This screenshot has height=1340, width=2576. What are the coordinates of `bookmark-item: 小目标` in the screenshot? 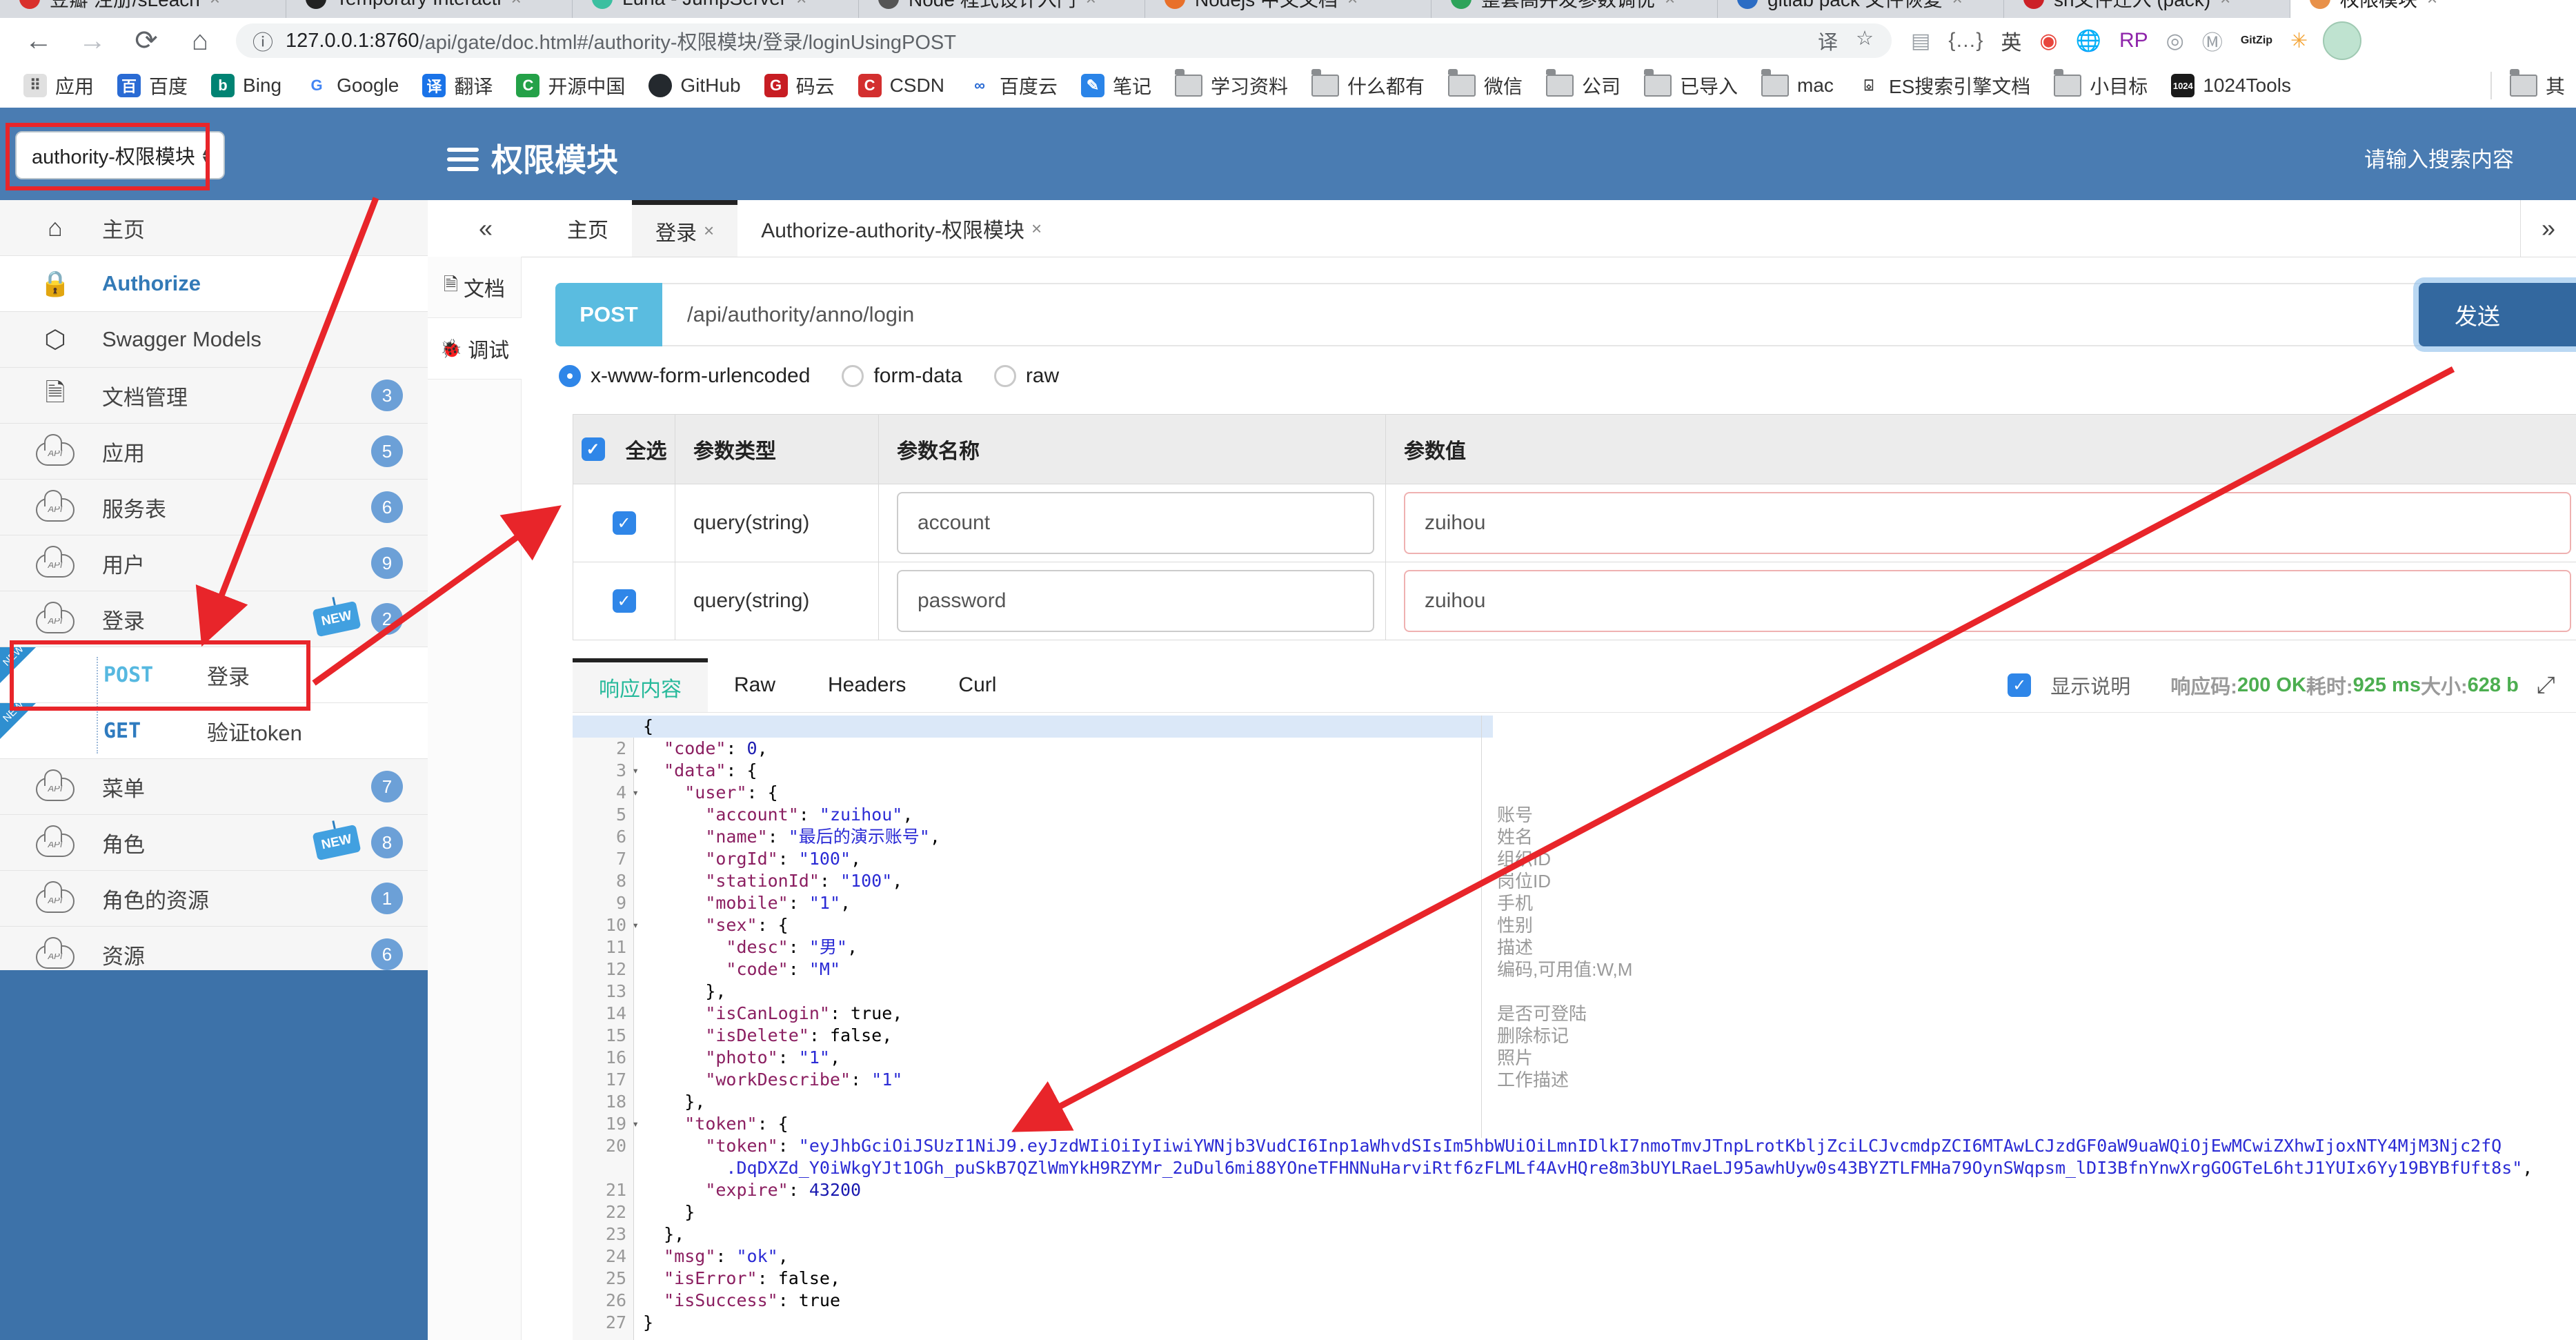 It's located at (2101, 84).